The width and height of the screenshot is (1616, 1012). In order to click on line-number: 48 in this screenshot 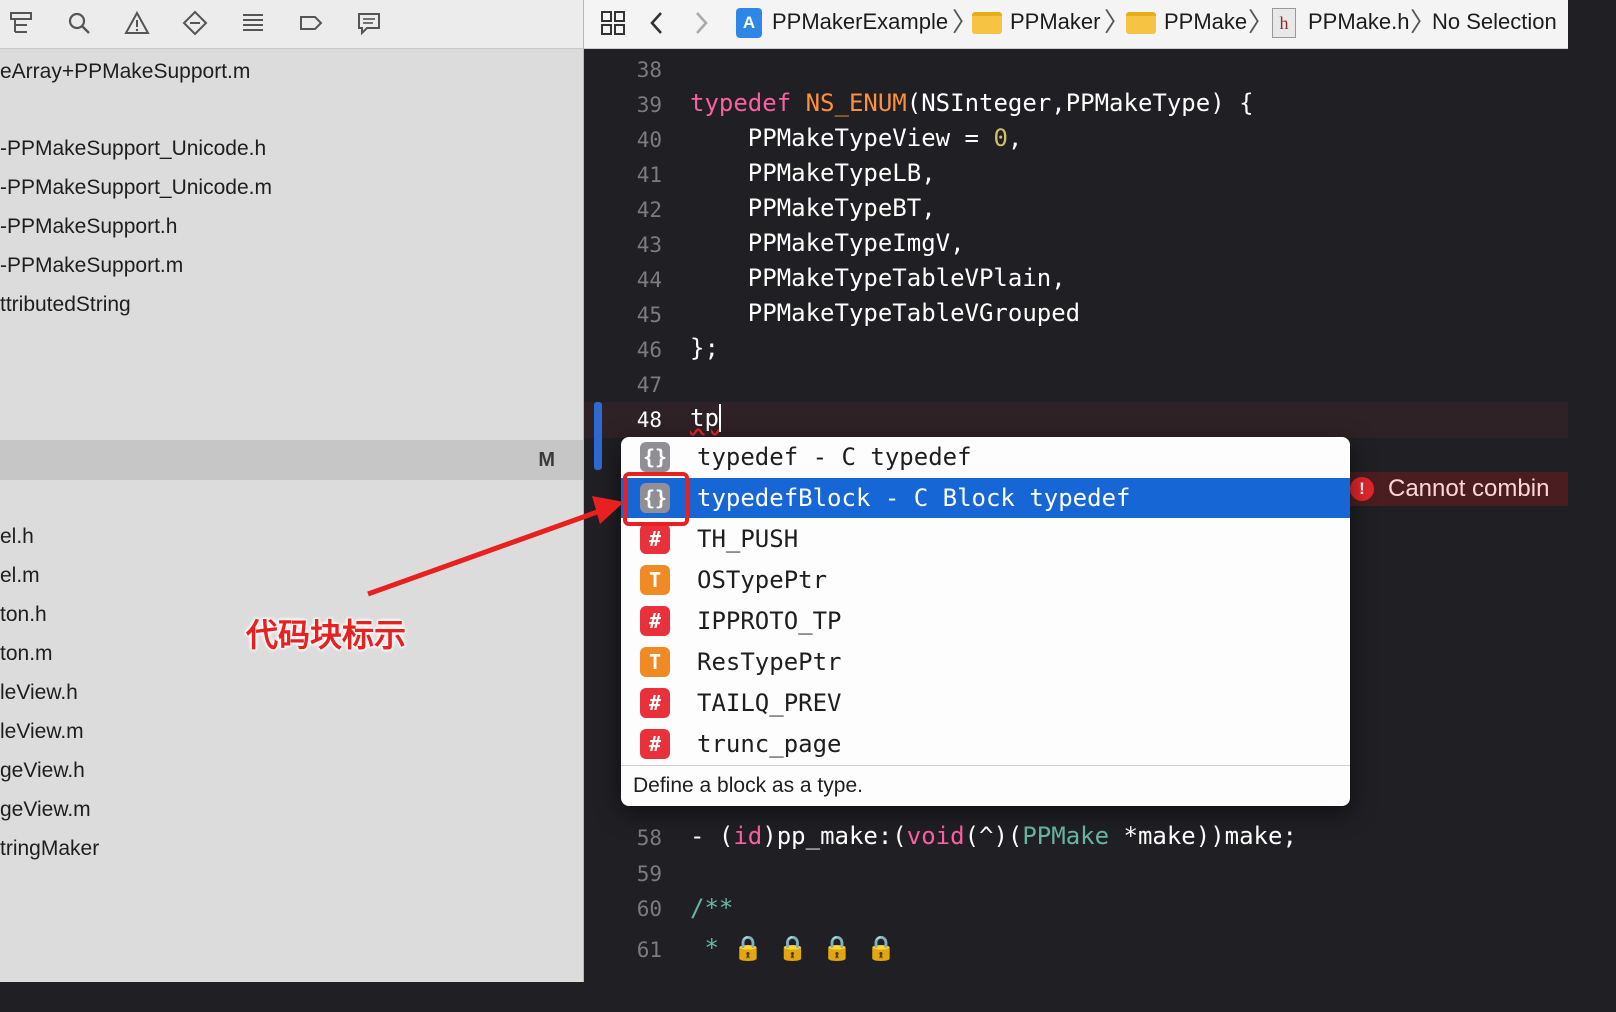, I will do `click(649, 420)`.